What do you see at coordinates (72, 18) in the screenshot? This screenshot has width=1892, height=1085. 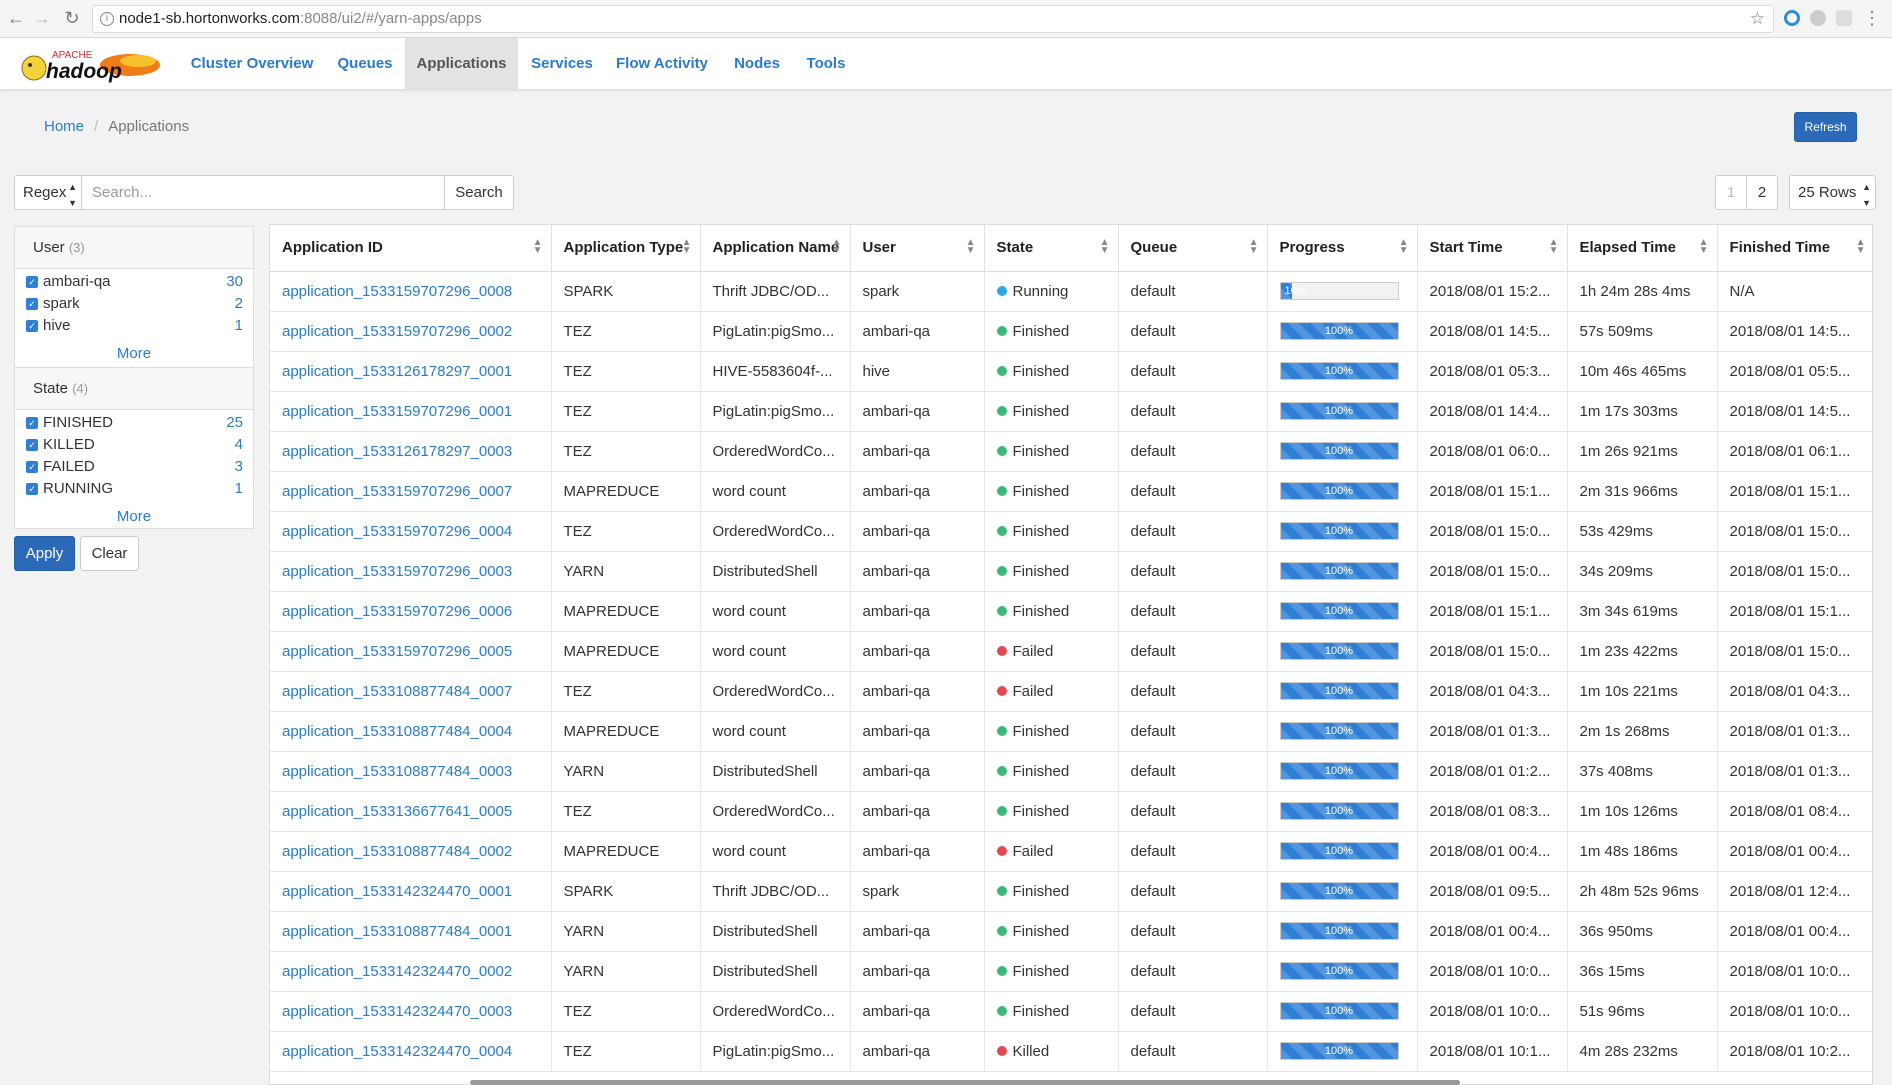 I see `reload-icon: ↻` at bounding box center [72, 18].